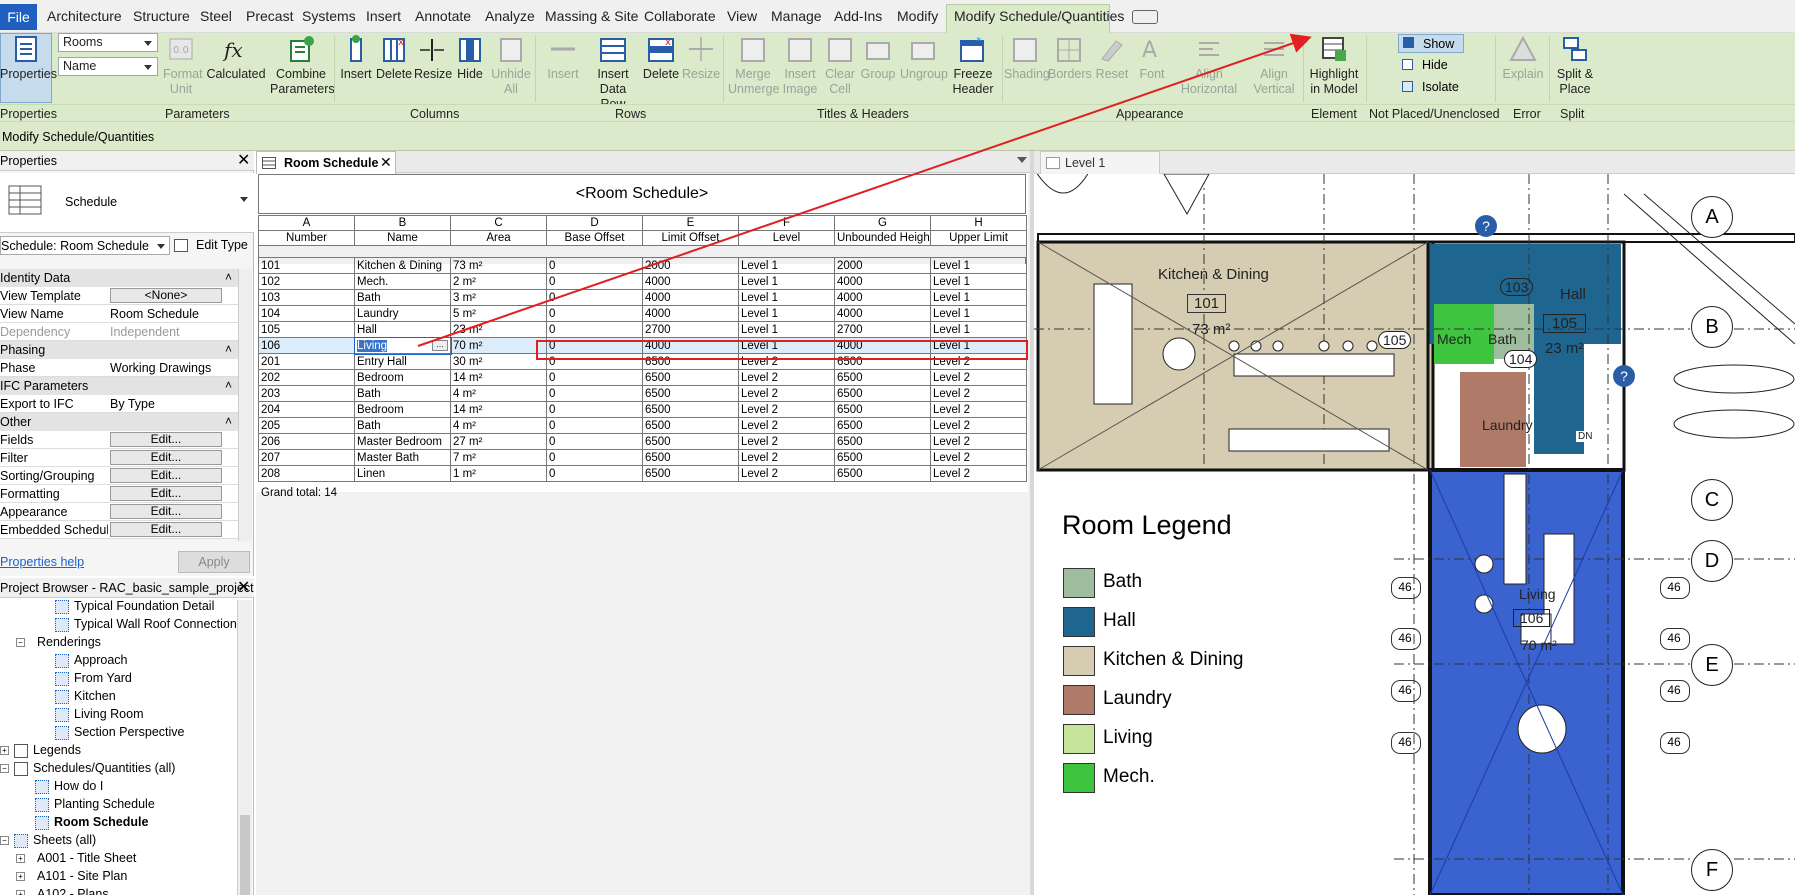 This screenshot has width=1795, height=895. I want to click on room-tag-bath: Bath, so click(1502, 339).